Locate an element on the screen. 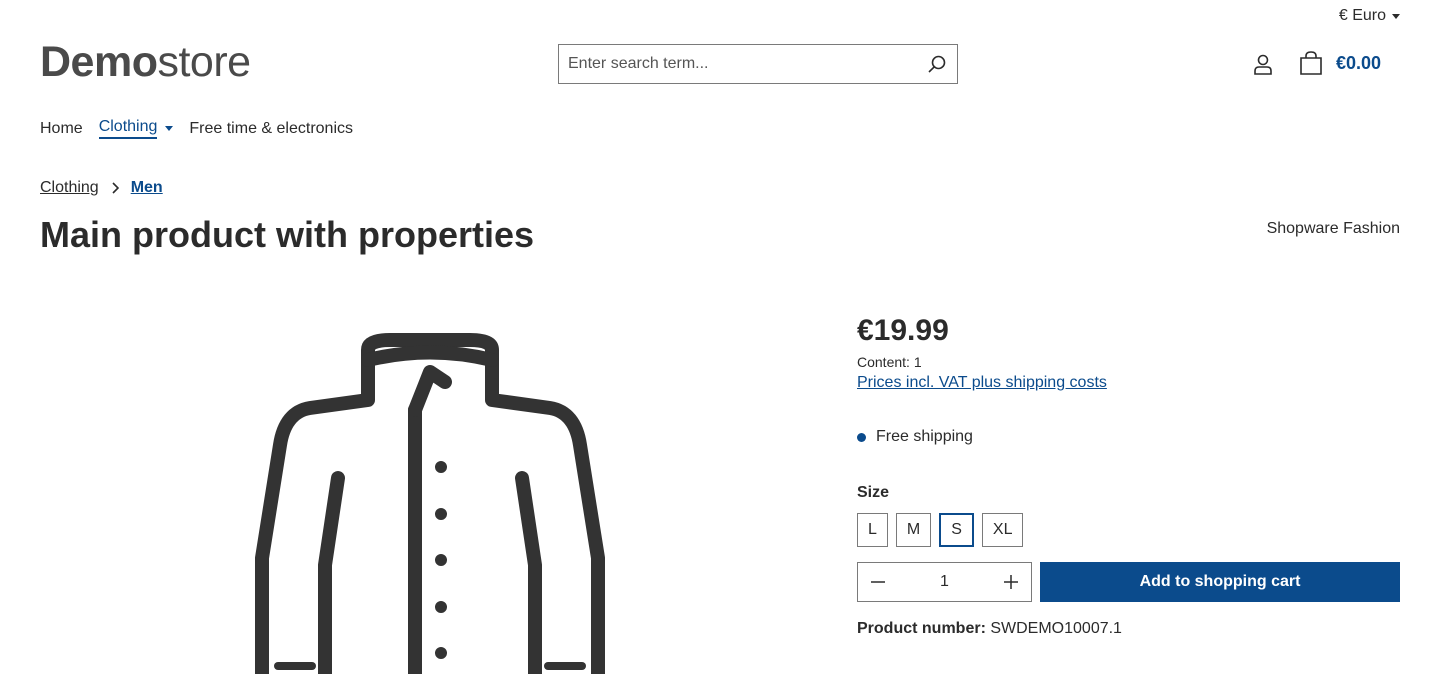  manufacturer-link: Shopware Fashion is located at coordinates (1333, 229).